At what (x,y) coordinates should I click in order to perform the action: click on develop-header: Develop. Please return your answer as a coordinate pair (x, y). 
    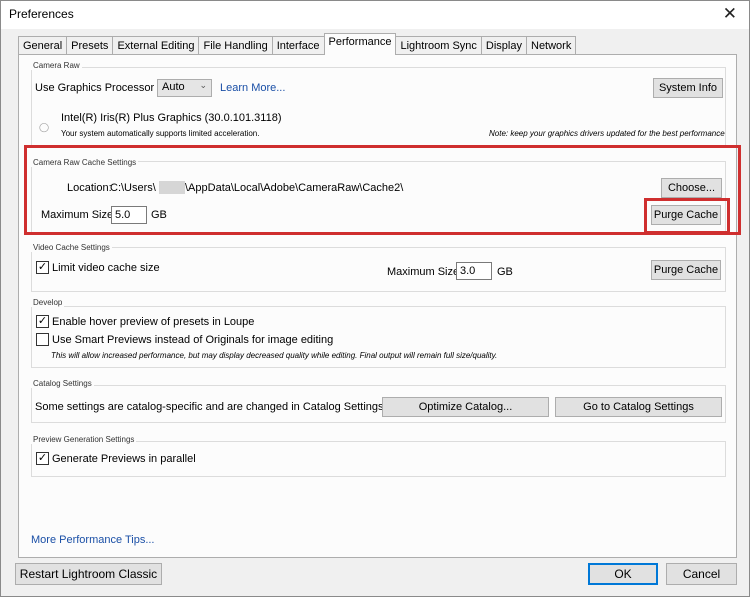
    Looking at the image, I should click on (48, 302).